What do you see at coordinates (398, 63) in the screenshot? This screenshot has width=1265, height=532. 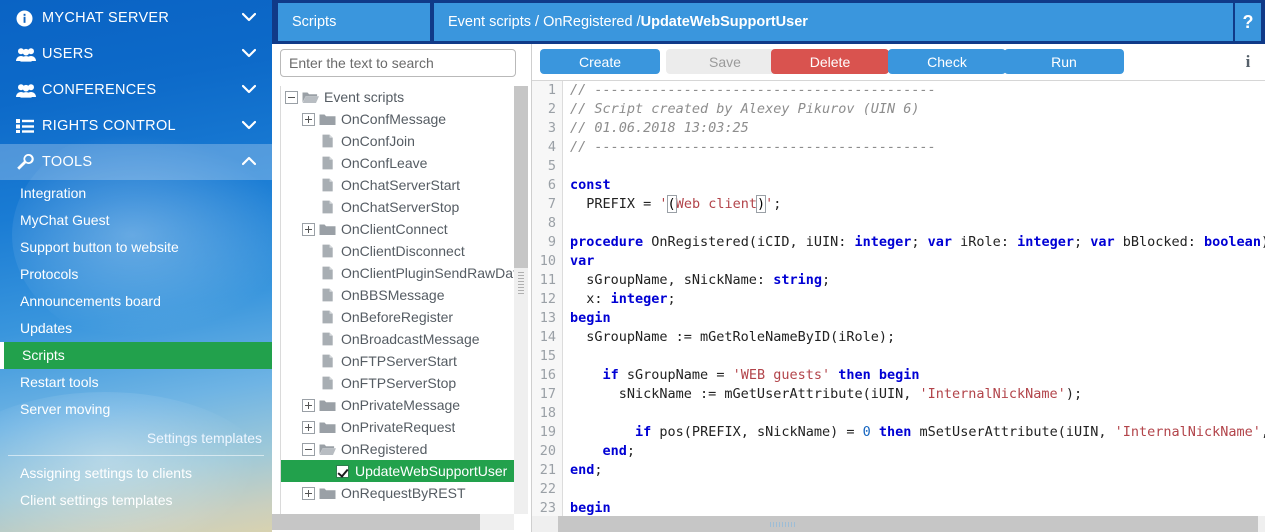 I see `search-input` at bounding box center [398, 63].